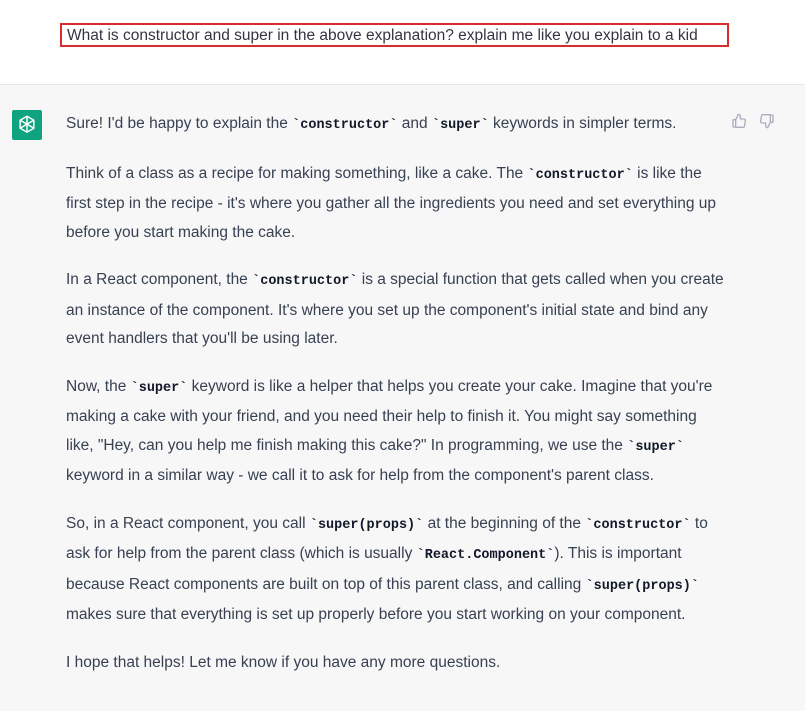 This screenshot has height=711, width=805. What do you see at coordinates (582, 123) in the screenshot?
I see `paragraph-text: keywords in simpler terms.` at bounding box center [582, 123].